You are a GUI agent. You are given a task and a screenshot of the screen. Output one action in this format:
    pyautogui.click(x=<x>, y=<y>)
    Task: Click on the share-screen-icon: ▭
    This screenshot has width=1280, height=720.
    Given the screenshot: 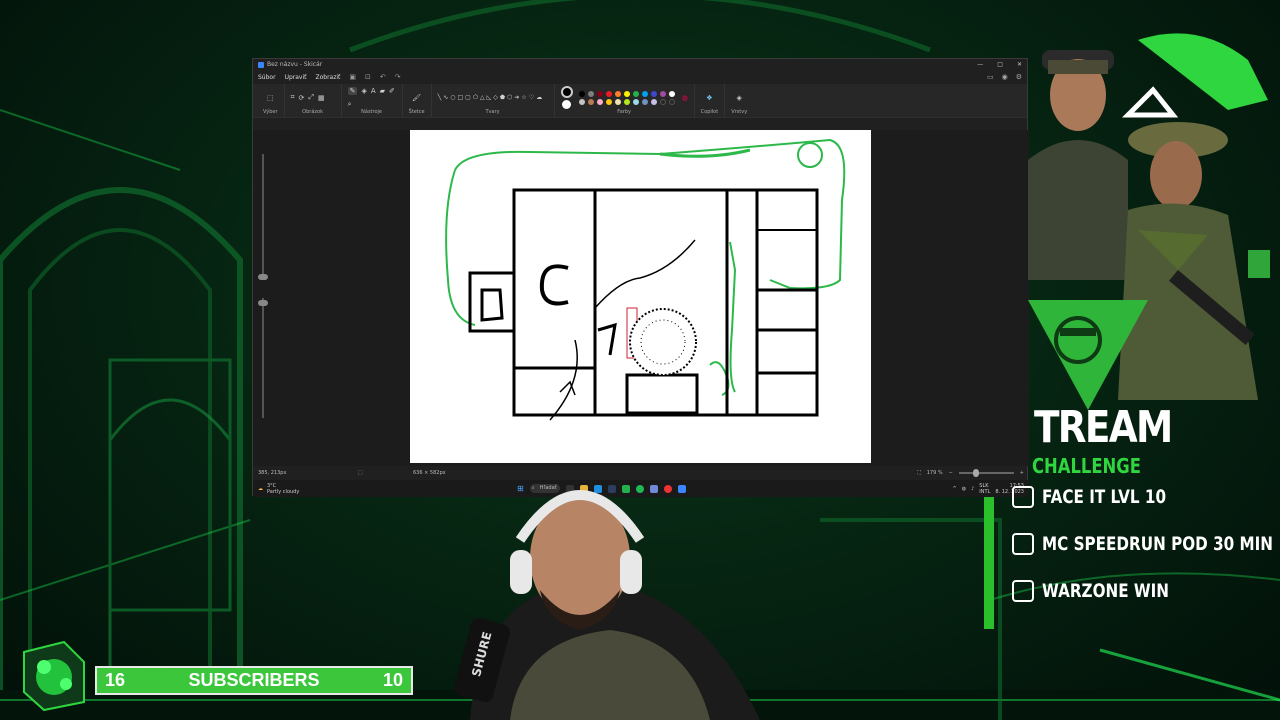 What is the action you would take?
    pyautogui.click(x=990, y=77)
    